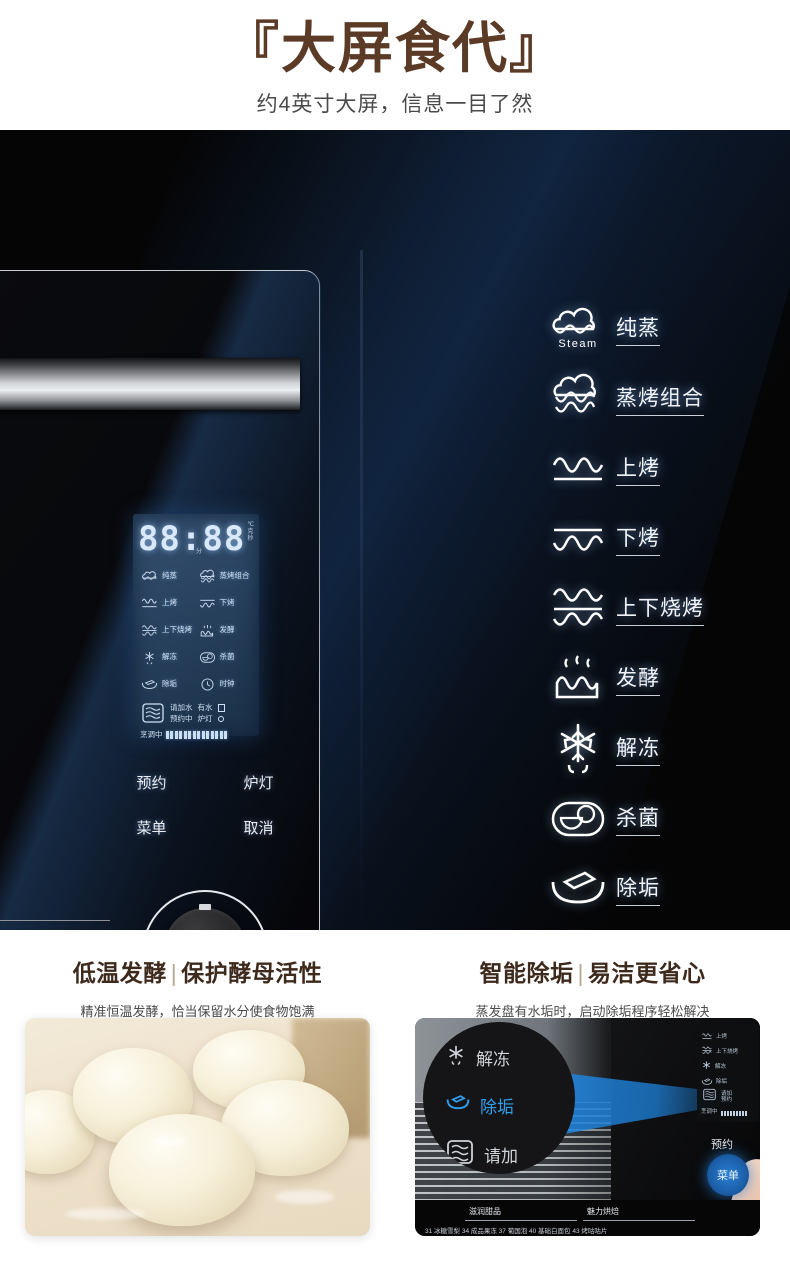 This screenshot has height=1280, width=790. I want to click on lcd-mode-label: 上烤, so click(169, 603).